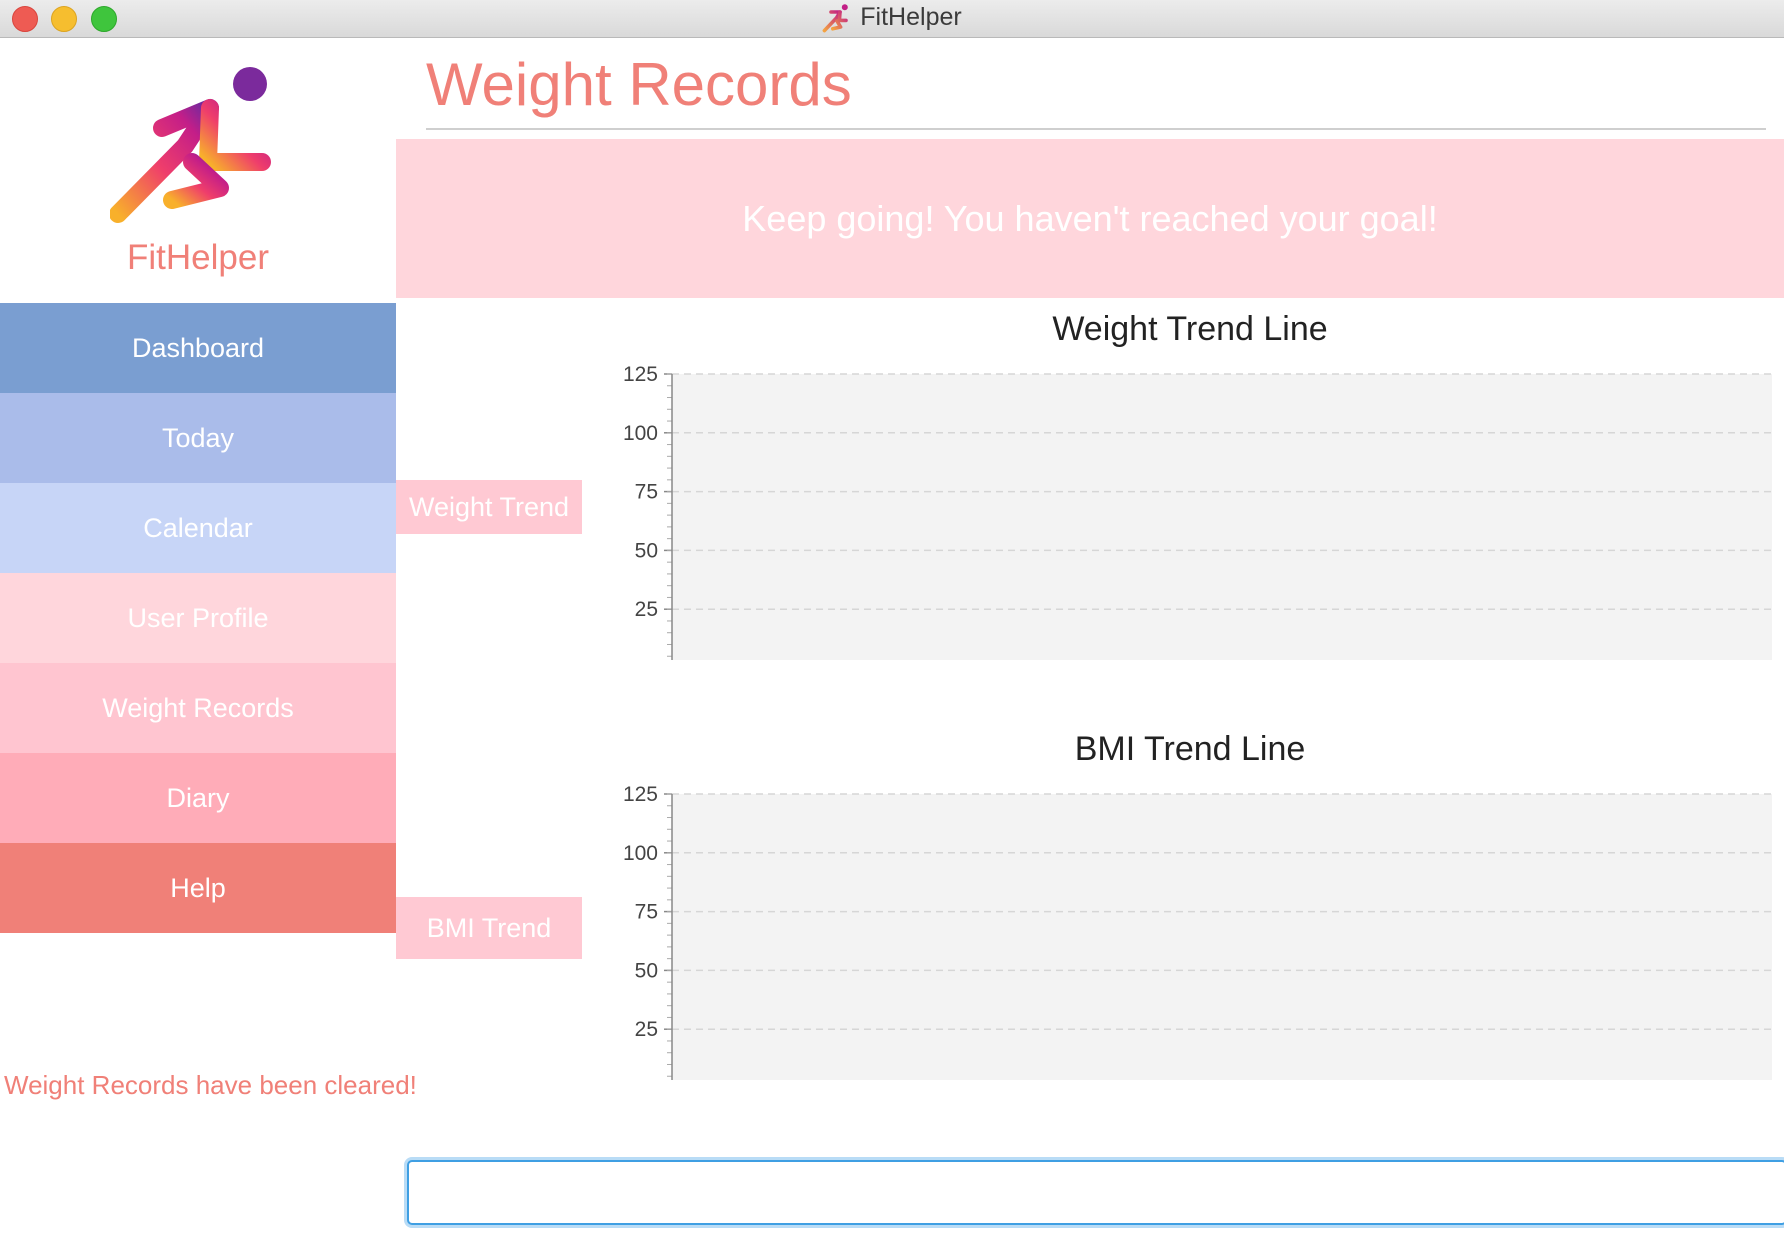 The image size is (1784, 1238). What do you see at coordinates (1095, 1192) in the screenshot?
I see `command-input` at bounding box center [1095, 1192].